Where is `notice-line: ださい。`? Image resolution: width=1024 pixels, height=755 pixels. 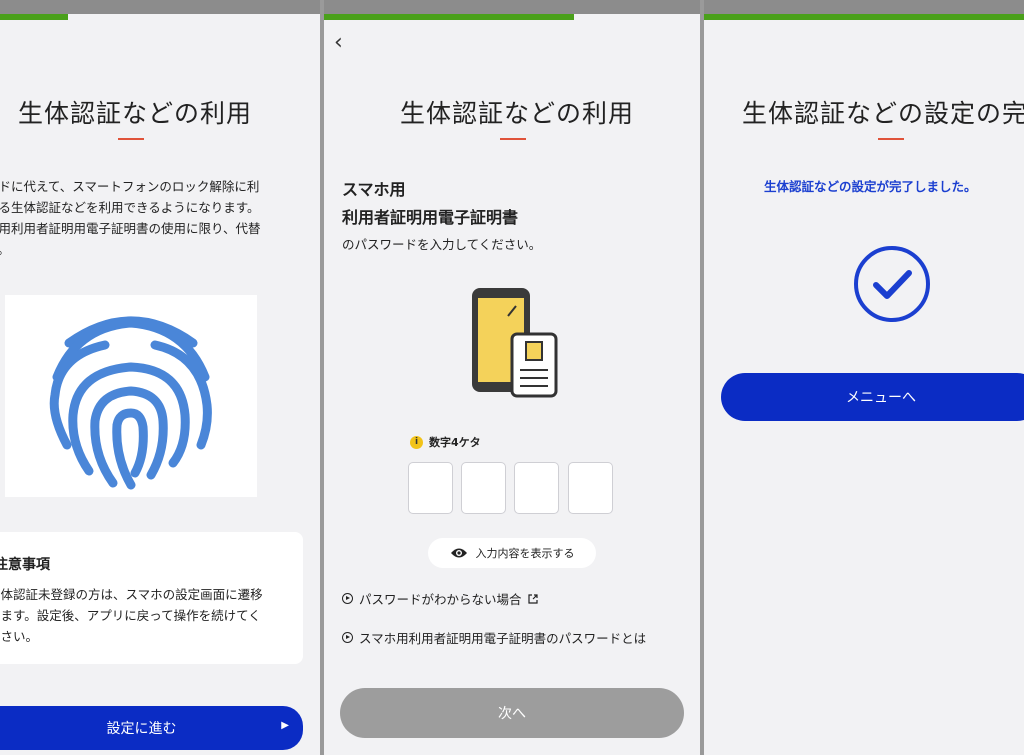 notice-line: ださい。 is located at coordinates (19, 636).